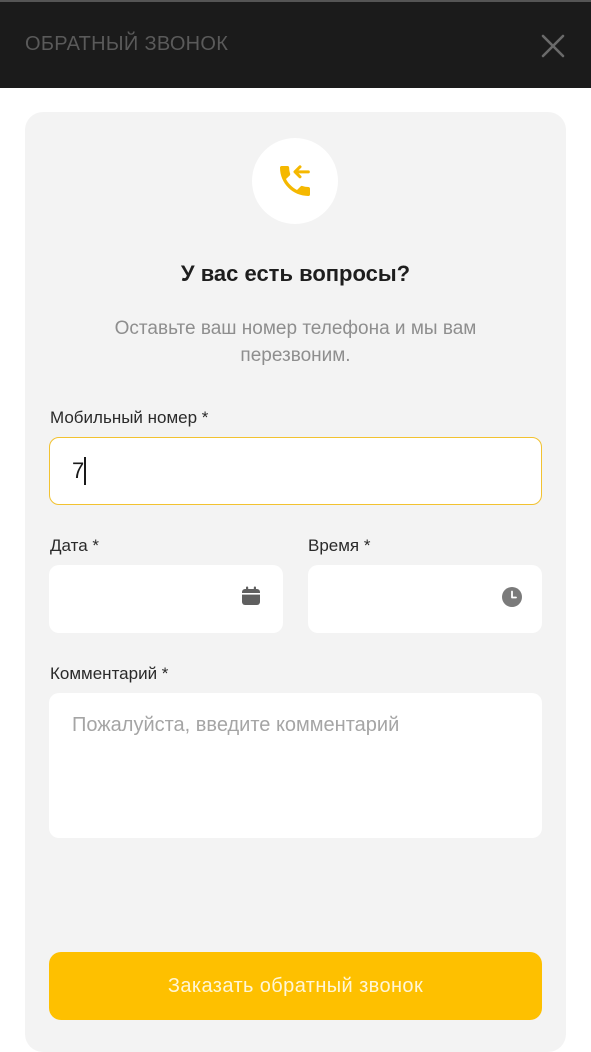 This screenshot has width=591, height=1052. I want to click on phone-callback-icon, so click(295, 180).